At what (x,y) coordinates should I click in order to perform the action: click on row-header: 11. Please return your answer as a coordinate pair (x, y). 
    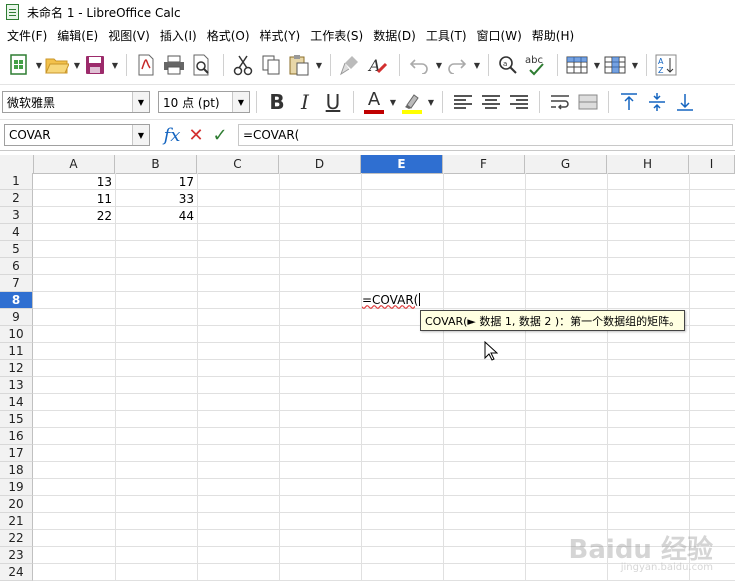
    Looking at the image, I should click on (16, 351).